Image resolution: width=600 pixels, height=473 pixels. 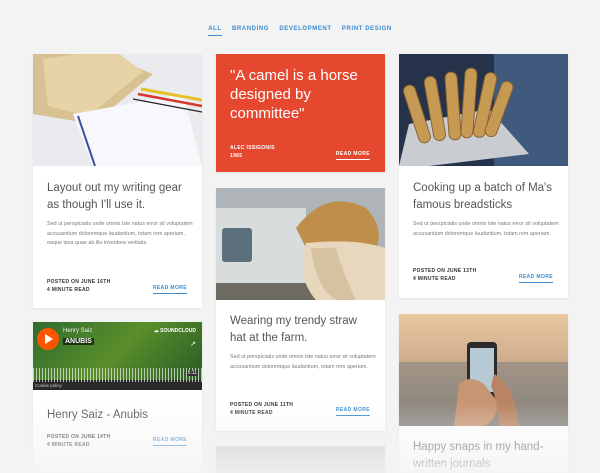 I want to click on post-meta: POSTED ON JUNE 11TH 4 MINUTE READ, so click(x=261, y=409).